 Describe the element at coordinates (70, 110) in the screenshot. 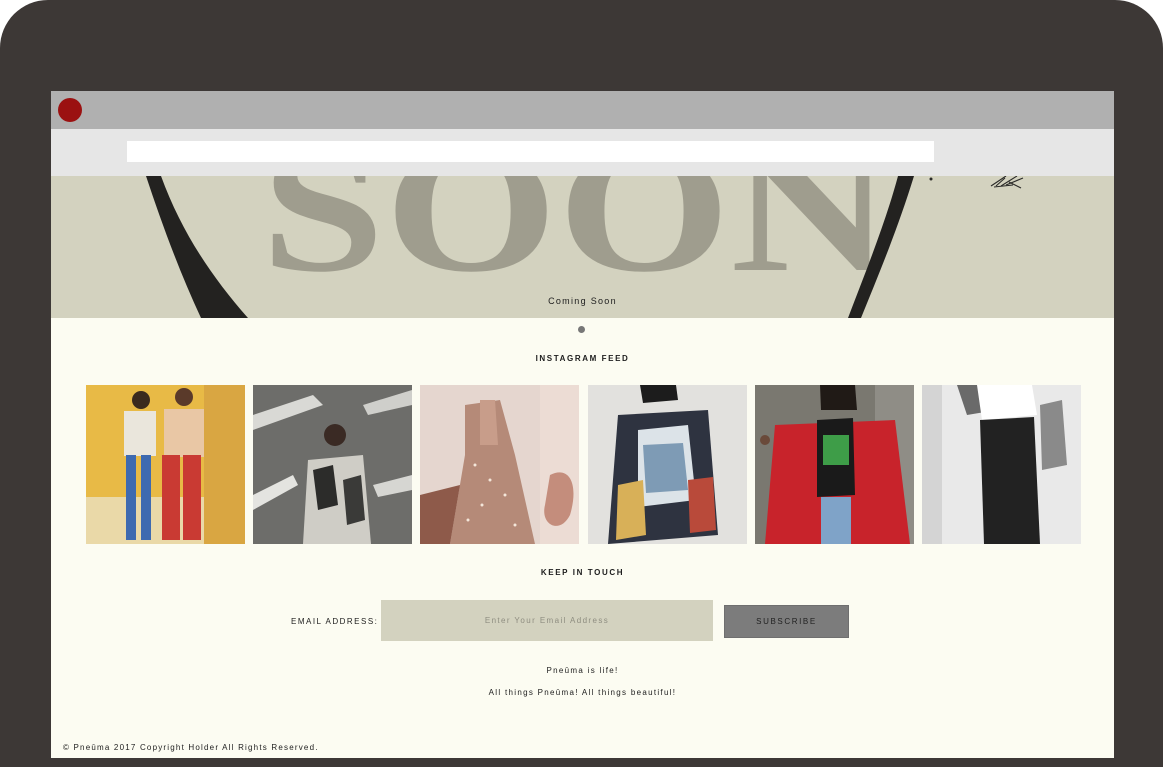

I see `close-window-icon` at that location.